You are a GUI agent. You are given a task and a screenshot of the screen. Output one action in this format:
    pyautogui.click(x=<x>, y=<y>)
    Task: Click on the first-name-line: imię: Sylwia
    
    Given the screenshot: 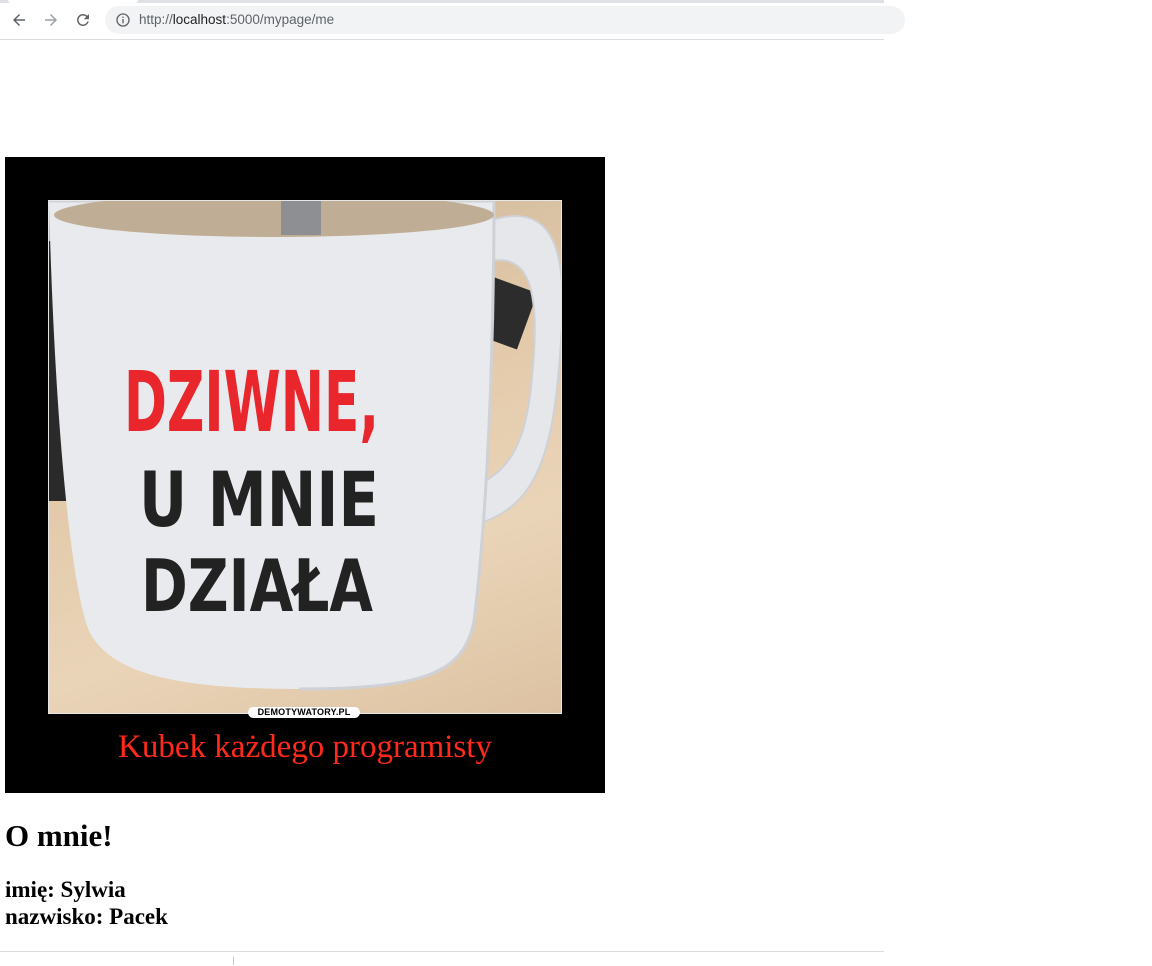 What is the action you would take?
    pyautogui.click(x=65, y=889)
    